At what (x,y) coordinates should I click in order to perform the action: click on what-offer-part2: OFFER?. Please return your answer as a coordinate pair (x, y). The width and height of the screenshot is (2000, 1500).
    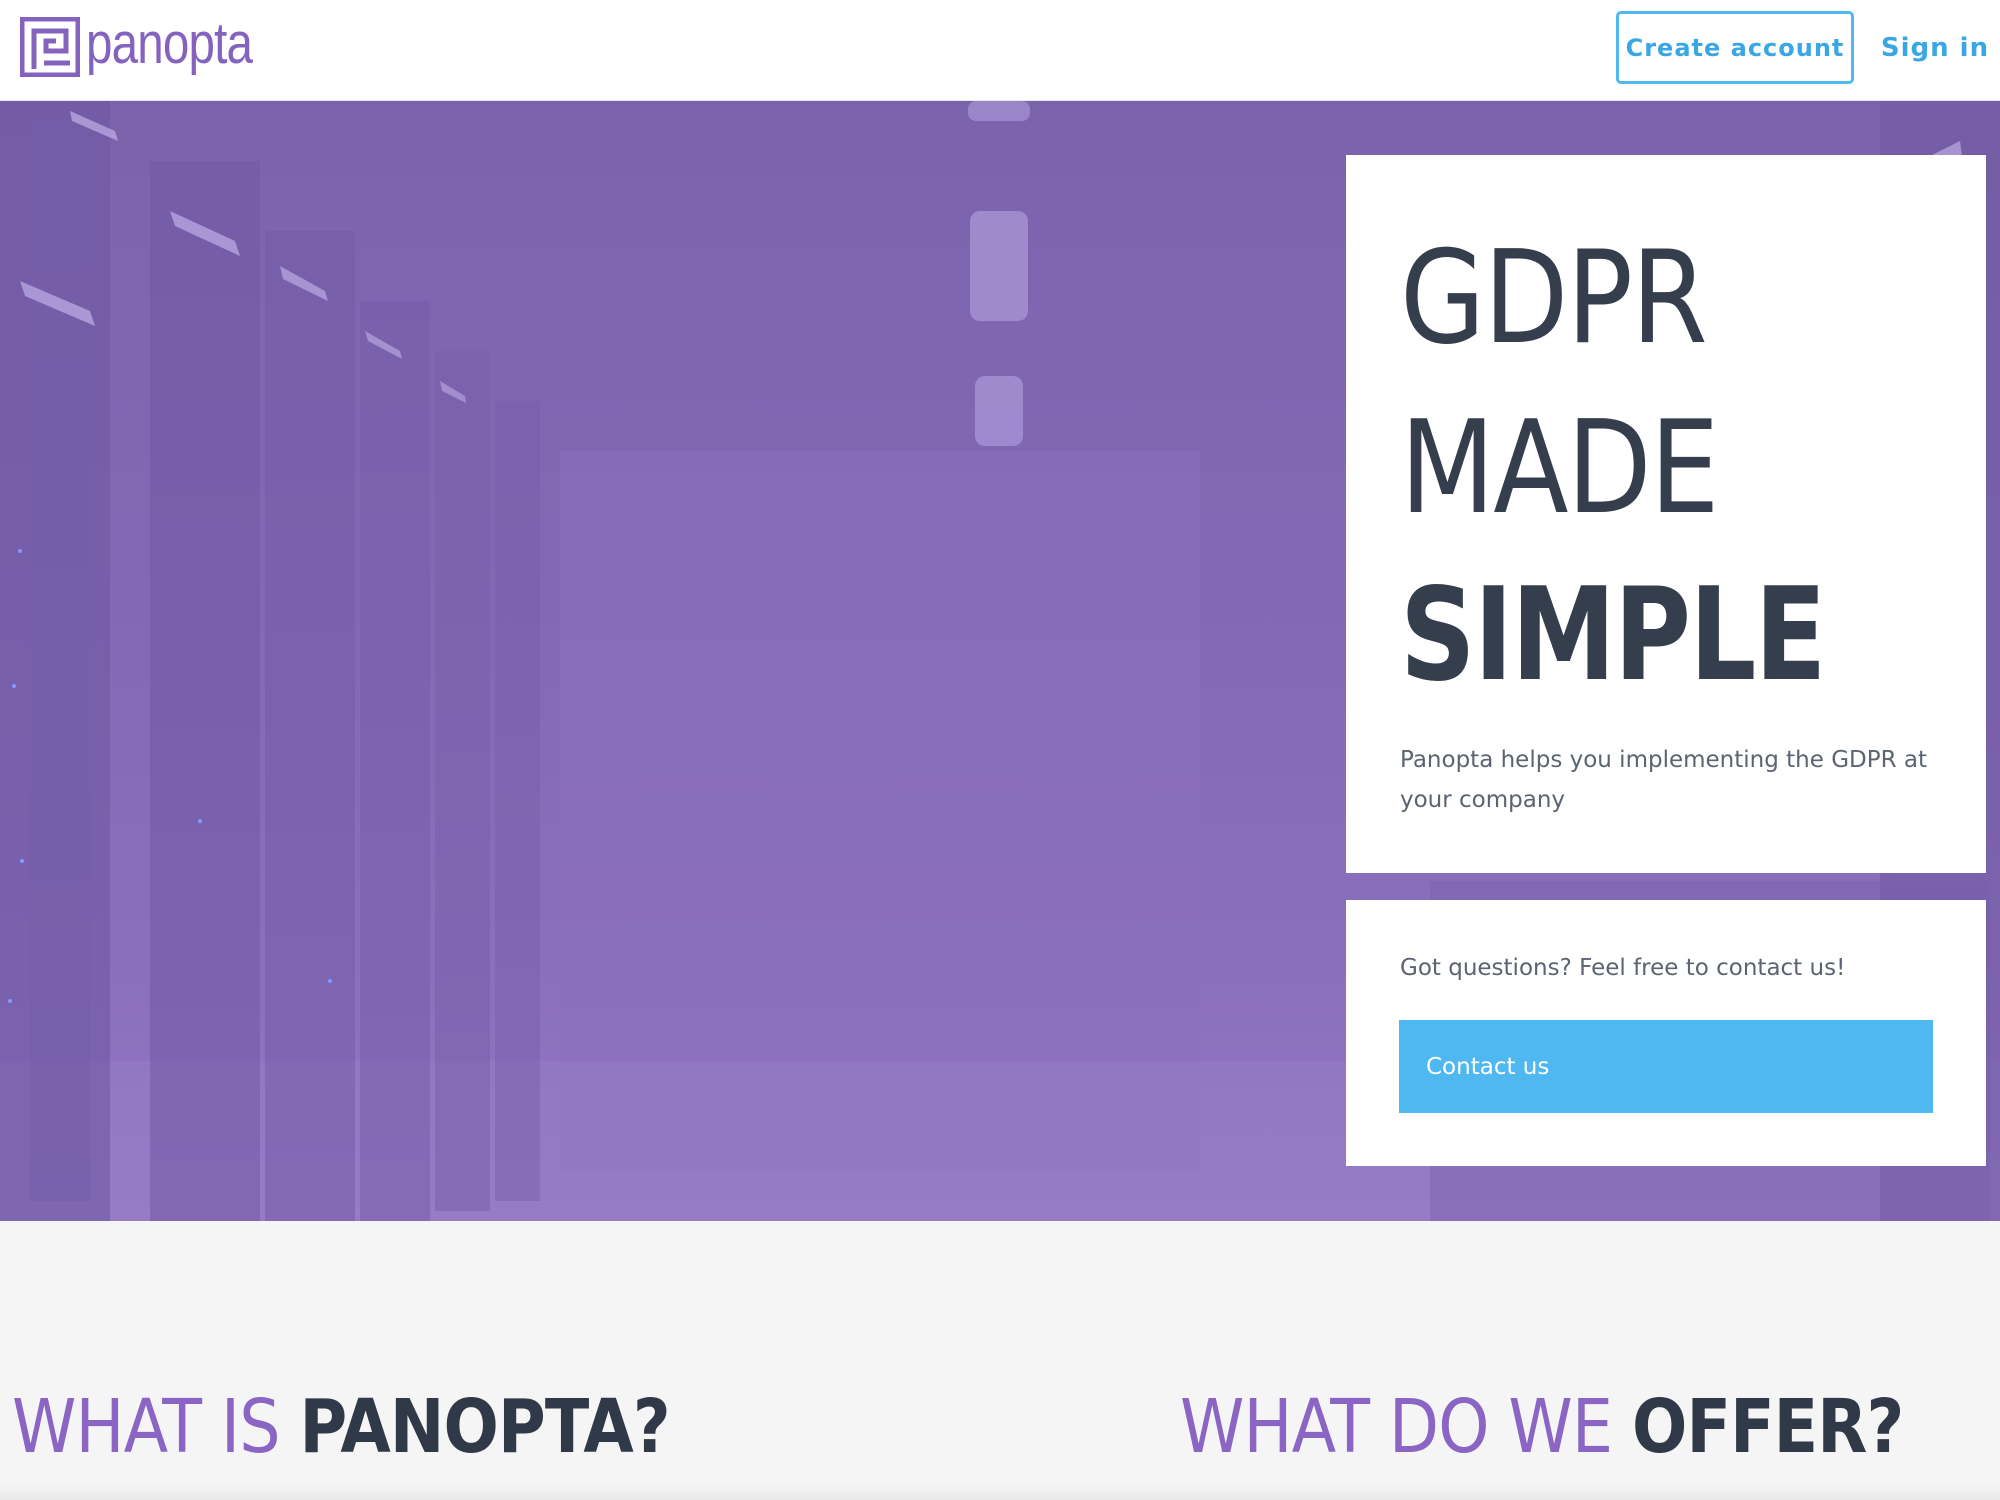
    Looking at the image, I should click on (1767, 1427).